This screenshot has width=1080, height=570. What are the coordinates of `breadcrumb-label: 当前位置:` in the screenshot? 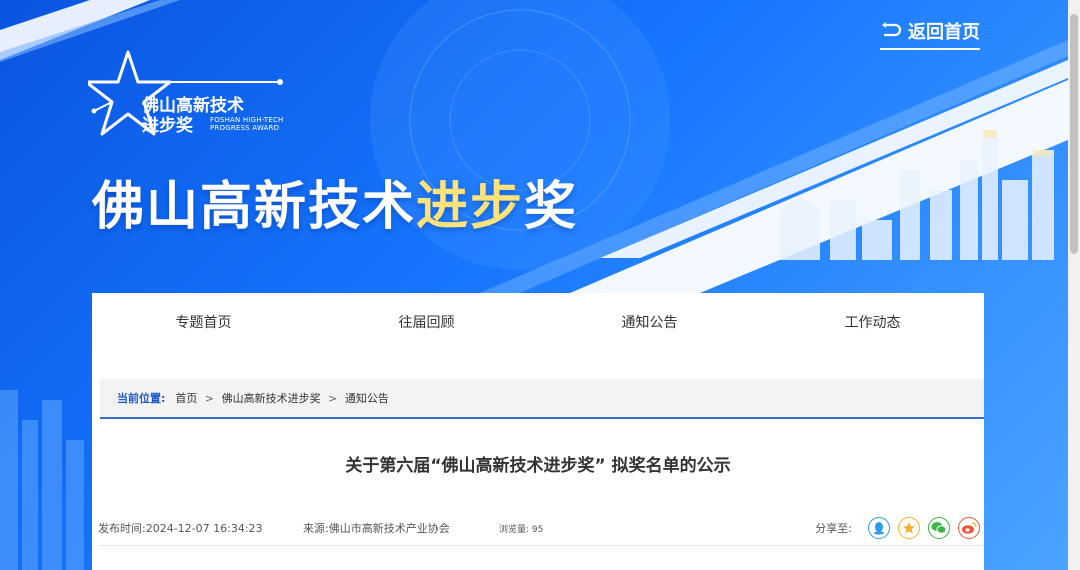 It's located at (141, 398).